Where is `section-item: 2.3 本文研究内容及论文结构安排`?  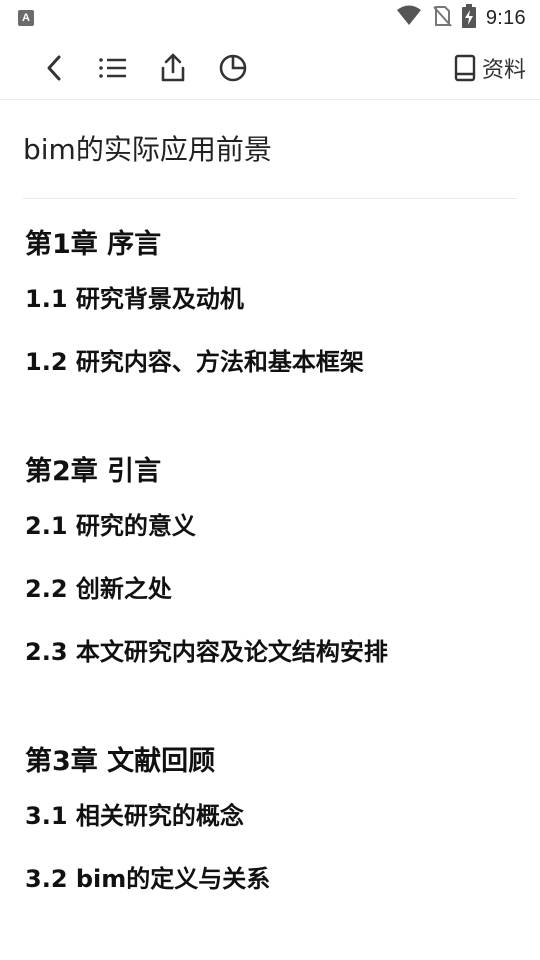 section-item: 2.3 本文研究内容及论文结构安排 is located at coordinates (272, 652).